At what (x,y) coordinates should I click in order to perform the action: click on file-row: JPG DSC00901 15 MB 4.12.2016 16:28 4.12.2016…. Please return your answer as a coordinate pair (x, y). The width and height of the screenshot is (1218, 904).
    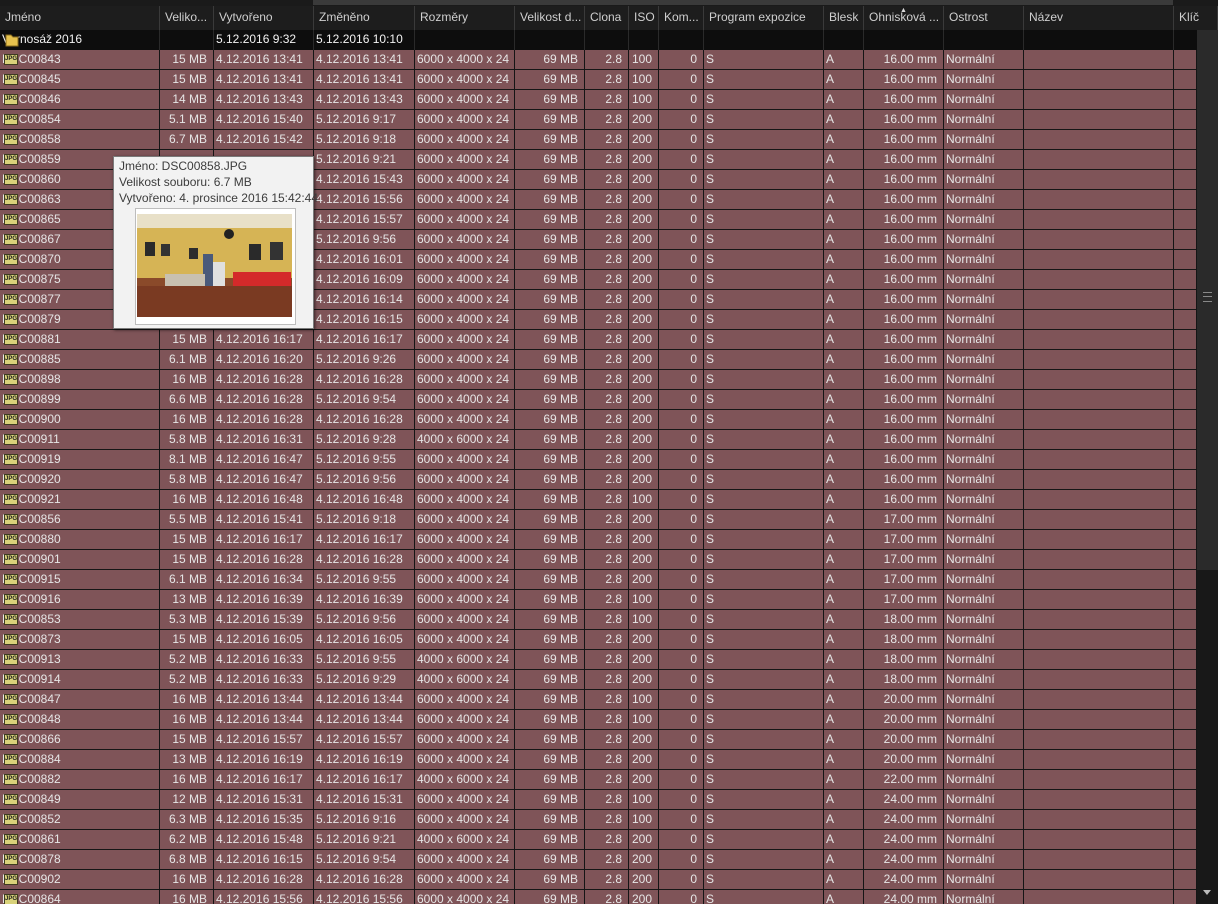
    Looking at the image, I should click on (598, 560).